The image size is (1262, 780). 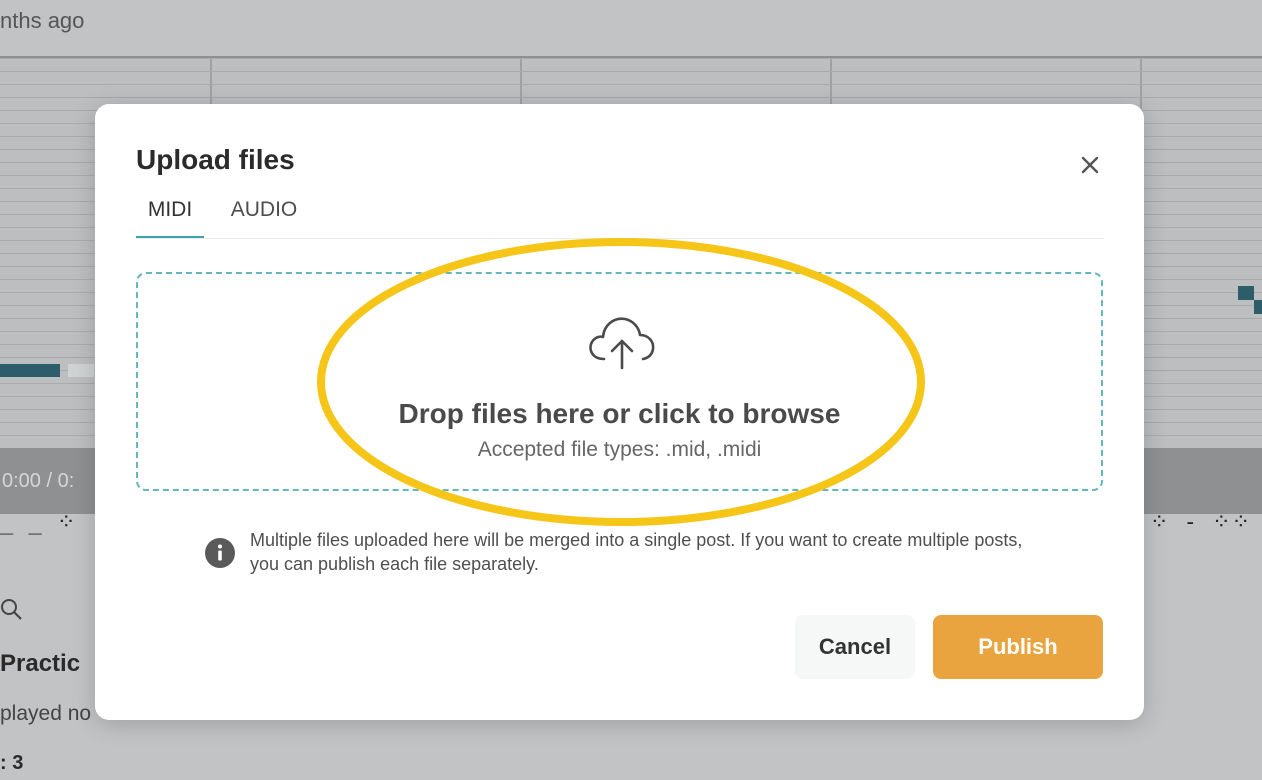 What do you see at coordinates (215, 159) in the screenshot?
I see `modal-title: Upload files` at bounding box center [215, 159].